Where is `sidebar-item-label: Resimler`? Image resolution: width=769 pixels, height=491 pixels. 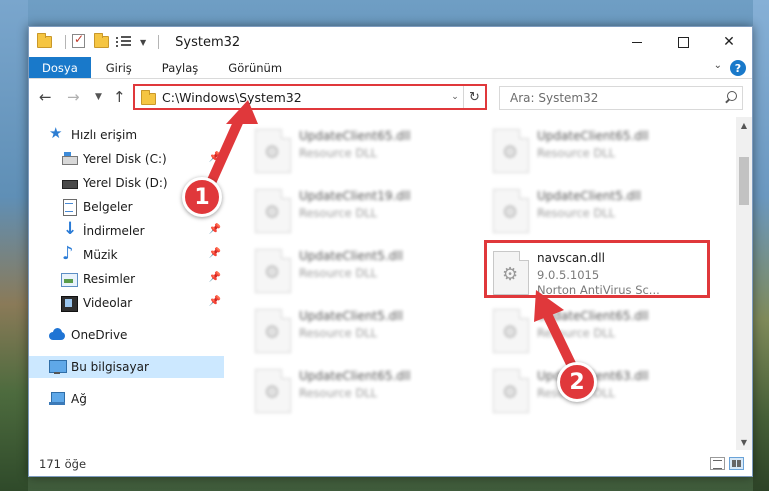
sidebar-item-label: Resimler is located at coordinates (109, 279).